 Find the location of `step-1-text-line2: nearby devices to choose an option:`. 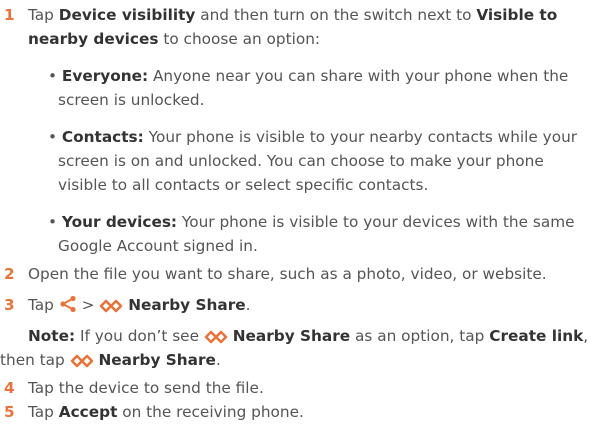

step-1-text-line2: nearby devices to choose an option: is located at coordinates (174, 39).